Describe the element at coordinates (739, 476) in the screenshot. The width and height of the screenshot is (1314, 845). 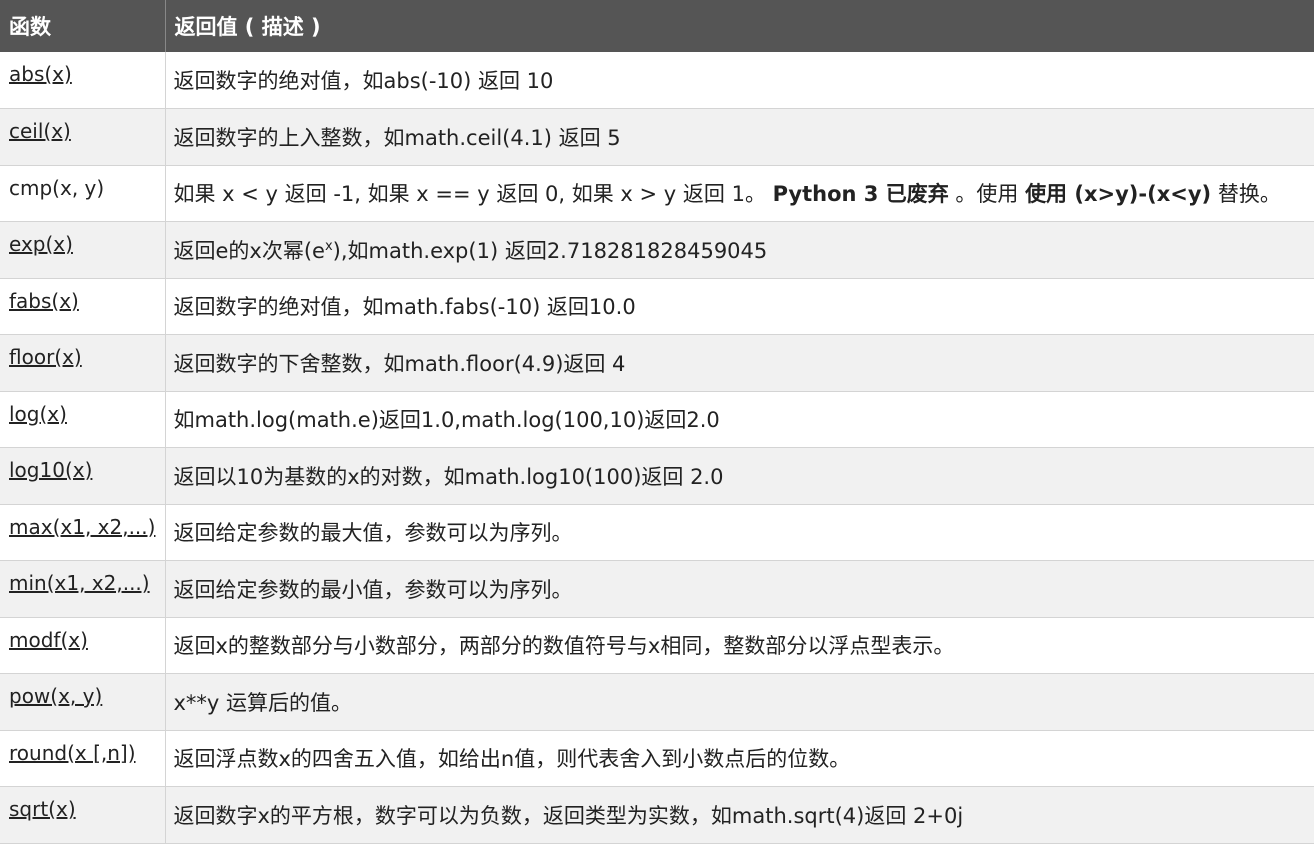
I see `function-description: 返回以10为基数的x的对数，如math.log10(100)返回 2.0` at that location.